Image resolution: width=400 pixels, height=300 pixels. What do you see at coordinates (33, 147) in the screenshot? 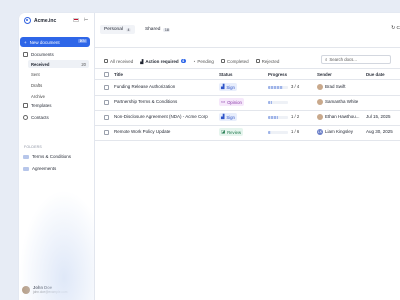
I see `folders-heading: FOLDERS` at bounding box center [33, 147].